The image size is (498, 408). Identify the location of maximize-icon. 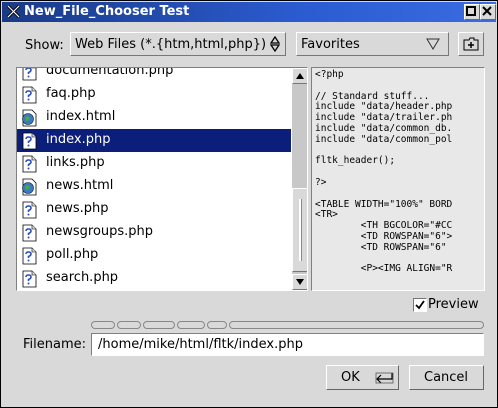
(471, 11).